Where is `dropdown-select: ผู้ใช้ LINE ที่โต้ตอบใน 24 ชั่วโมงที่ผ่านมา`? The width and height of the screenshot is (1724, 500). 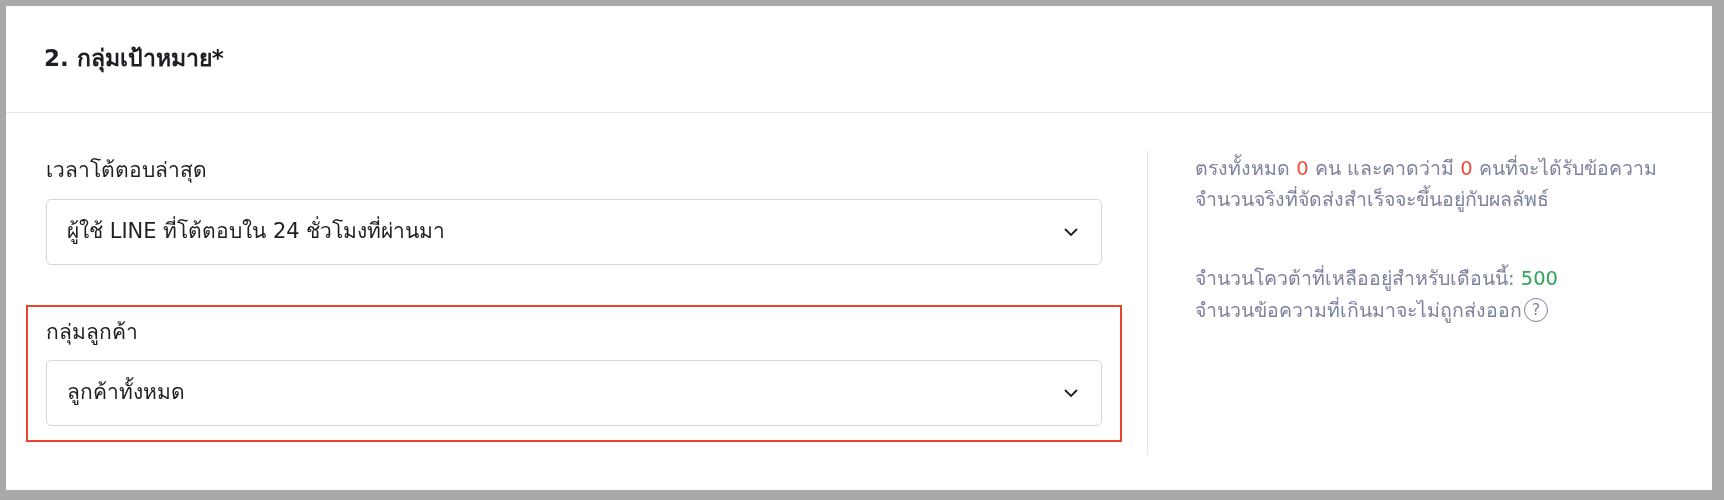 dropdown-select: ผู้ใช้ LINE ที่โต้ตอบใน 24 ชั่วโมงที่ผ่านมา is located at coordinates (574, 231).